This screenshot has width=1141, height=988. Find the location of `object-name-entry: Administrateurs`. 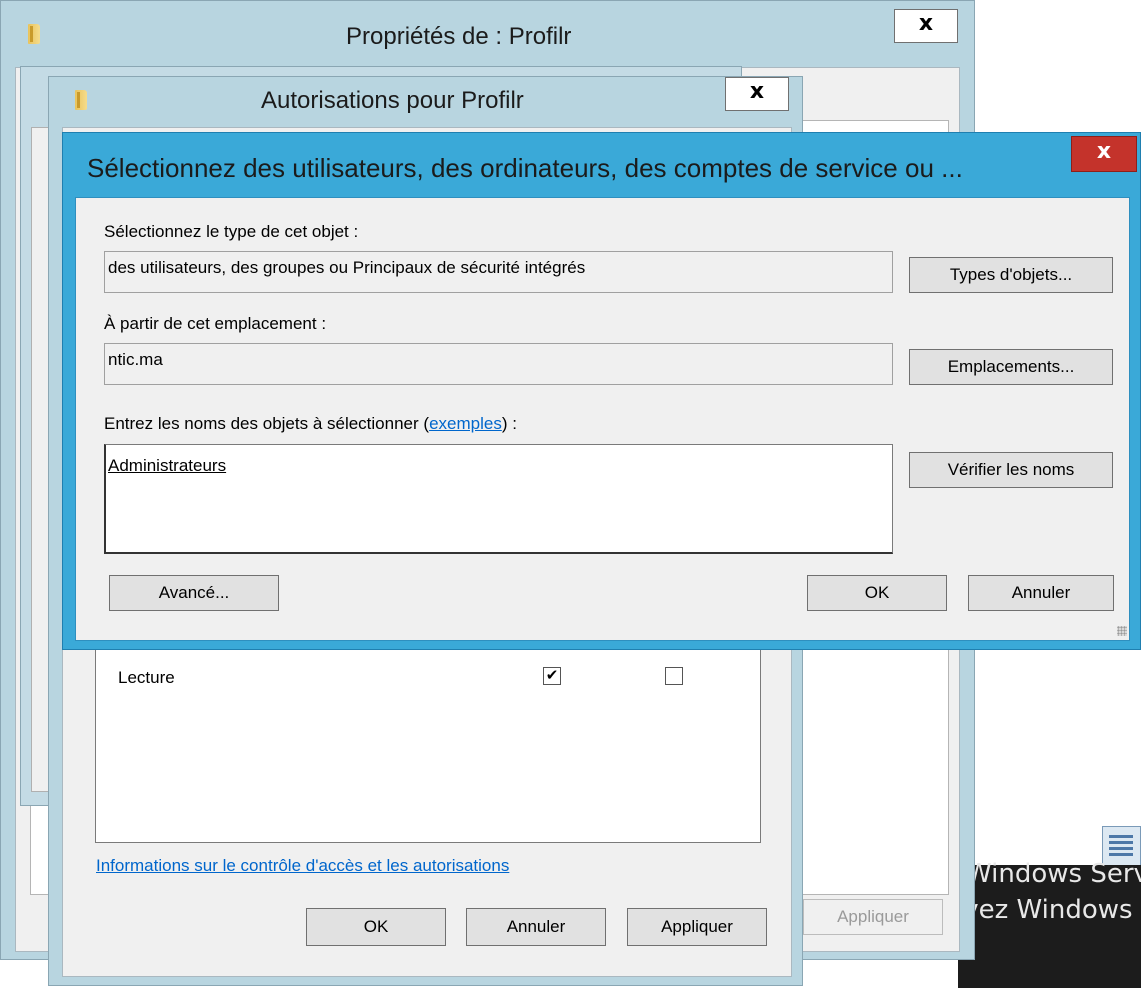

object-name-entry: Administrateurs is located at coordinates (167, 466).